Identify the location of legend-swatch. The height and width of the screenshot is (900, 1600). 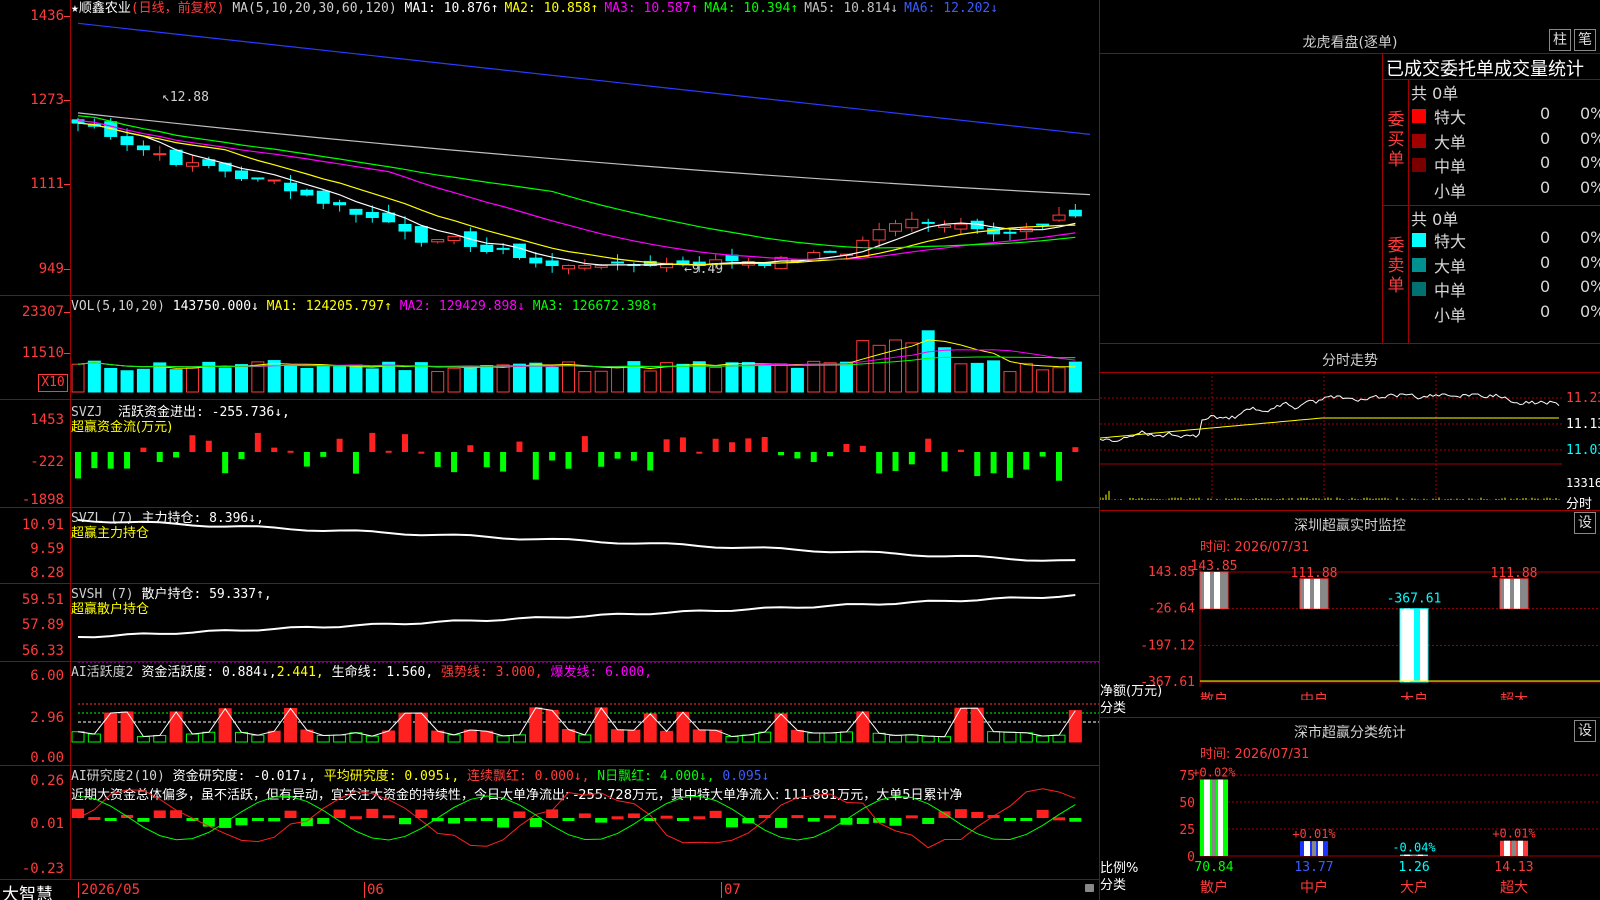
(1419, 116).